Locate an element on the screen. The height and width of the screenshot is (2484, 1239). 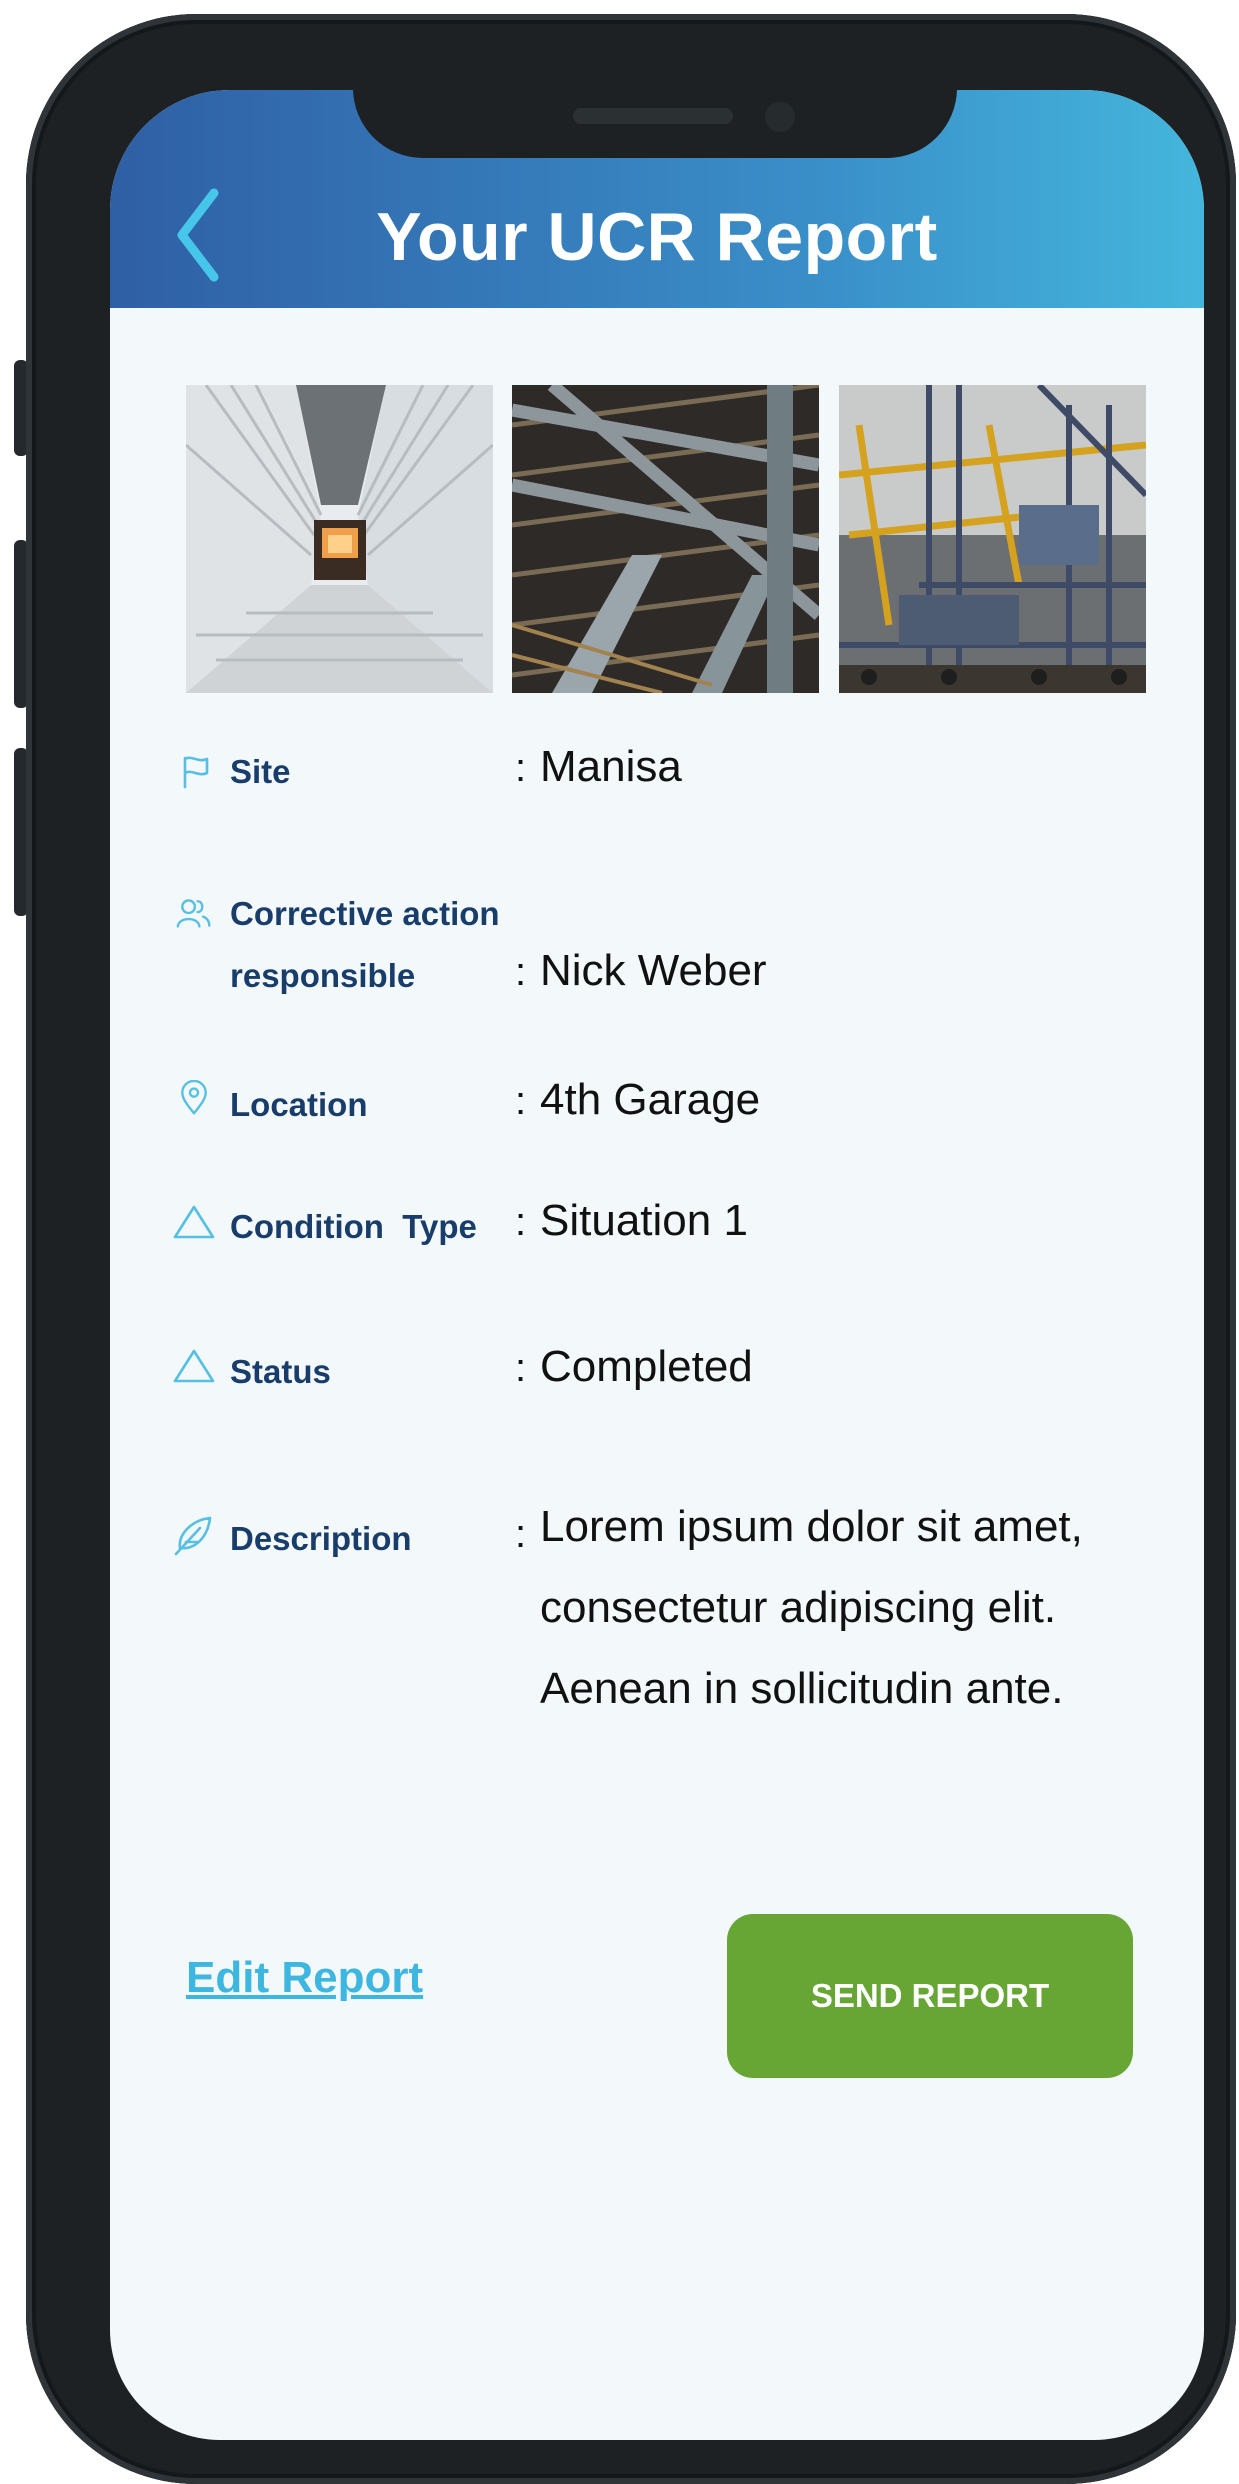
site-value: Manisa is located at coordinates (611, 766).